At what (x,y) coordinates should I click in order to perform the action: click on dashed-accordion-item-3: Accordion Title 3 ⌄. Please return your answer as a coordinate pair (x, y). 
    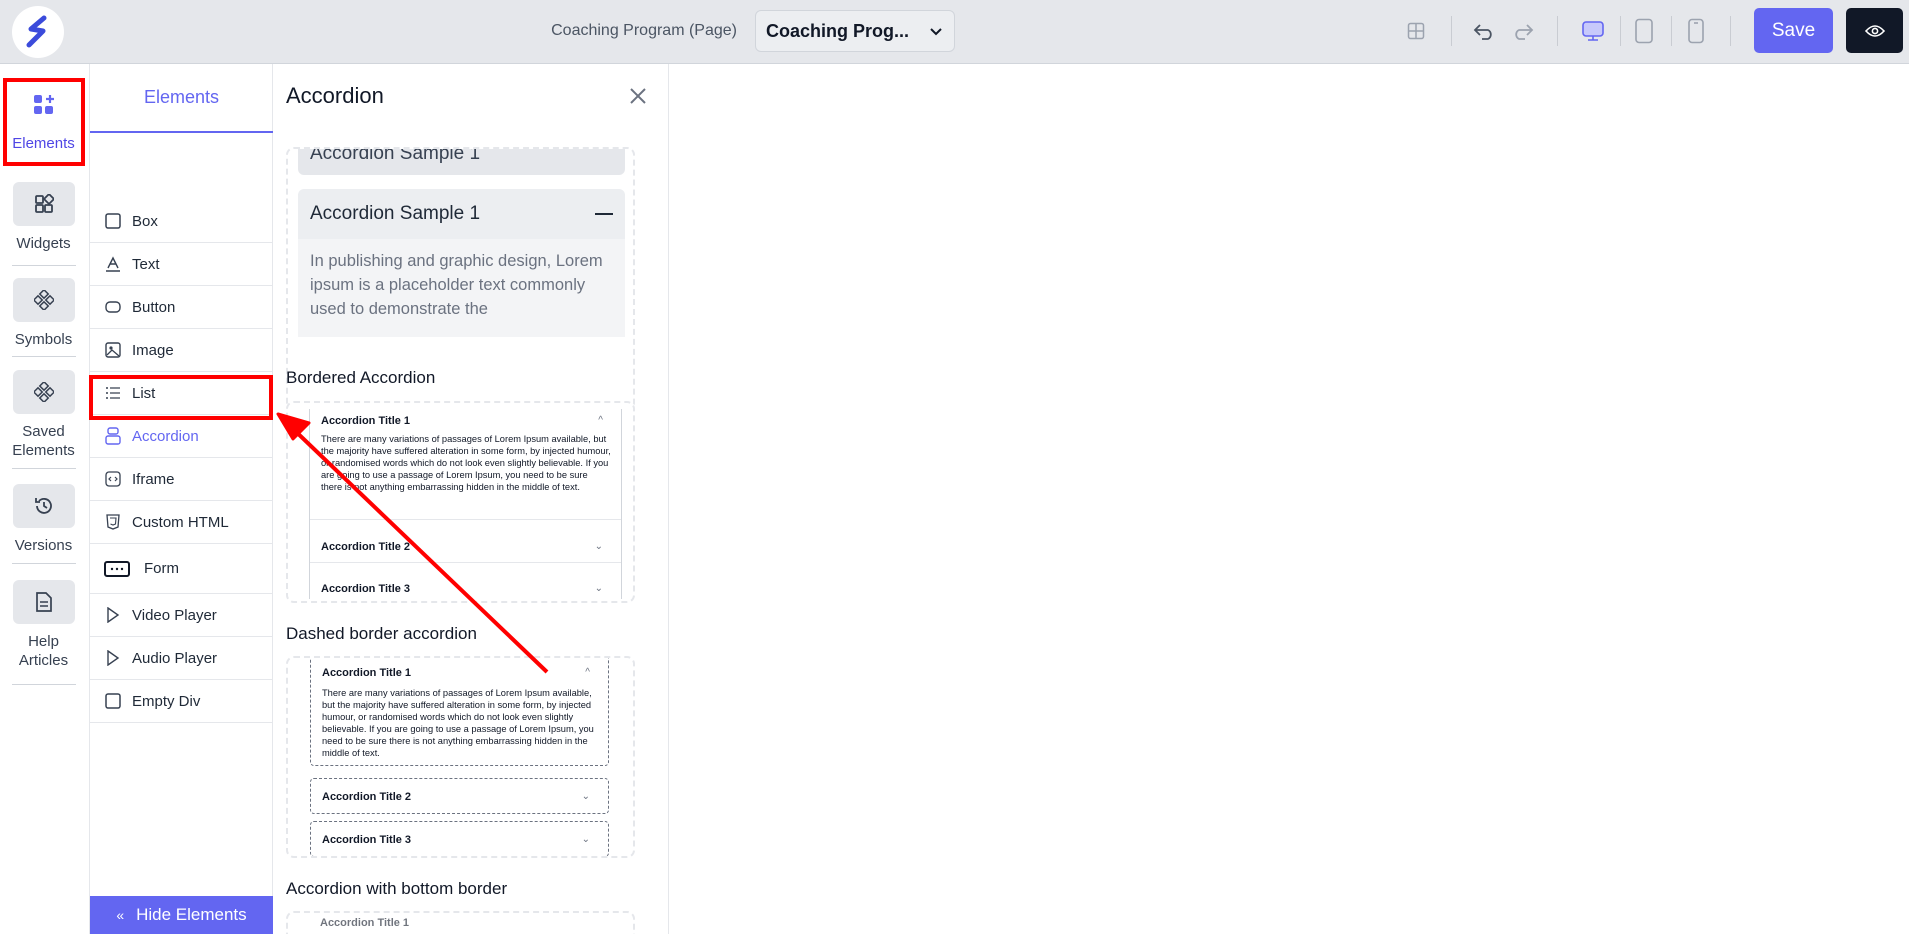
    Looking at the image, I should click on (459, 838).